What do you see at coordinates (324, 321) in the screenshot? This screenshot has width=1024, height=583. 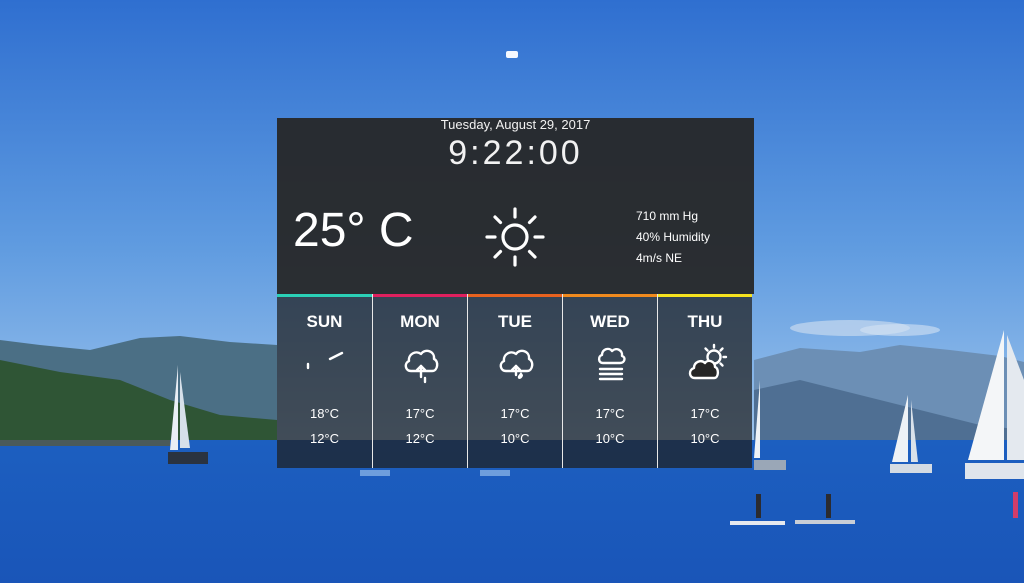 I see `day-name: SUN` at bounding box center [324, 321].